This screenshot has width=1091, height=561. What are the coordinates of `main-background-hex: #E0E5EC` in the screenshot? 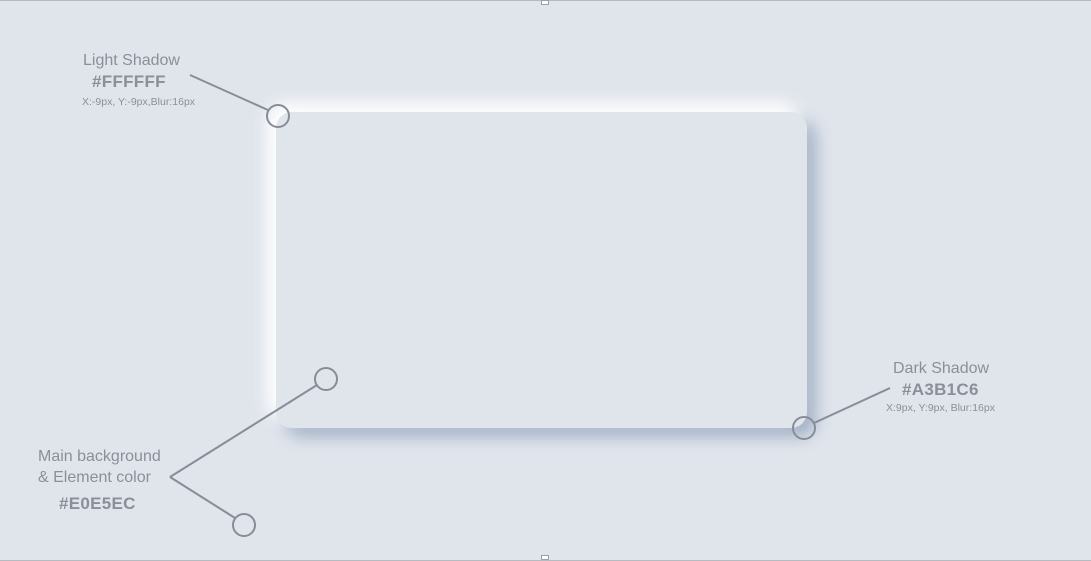 It's located at (97, 503).